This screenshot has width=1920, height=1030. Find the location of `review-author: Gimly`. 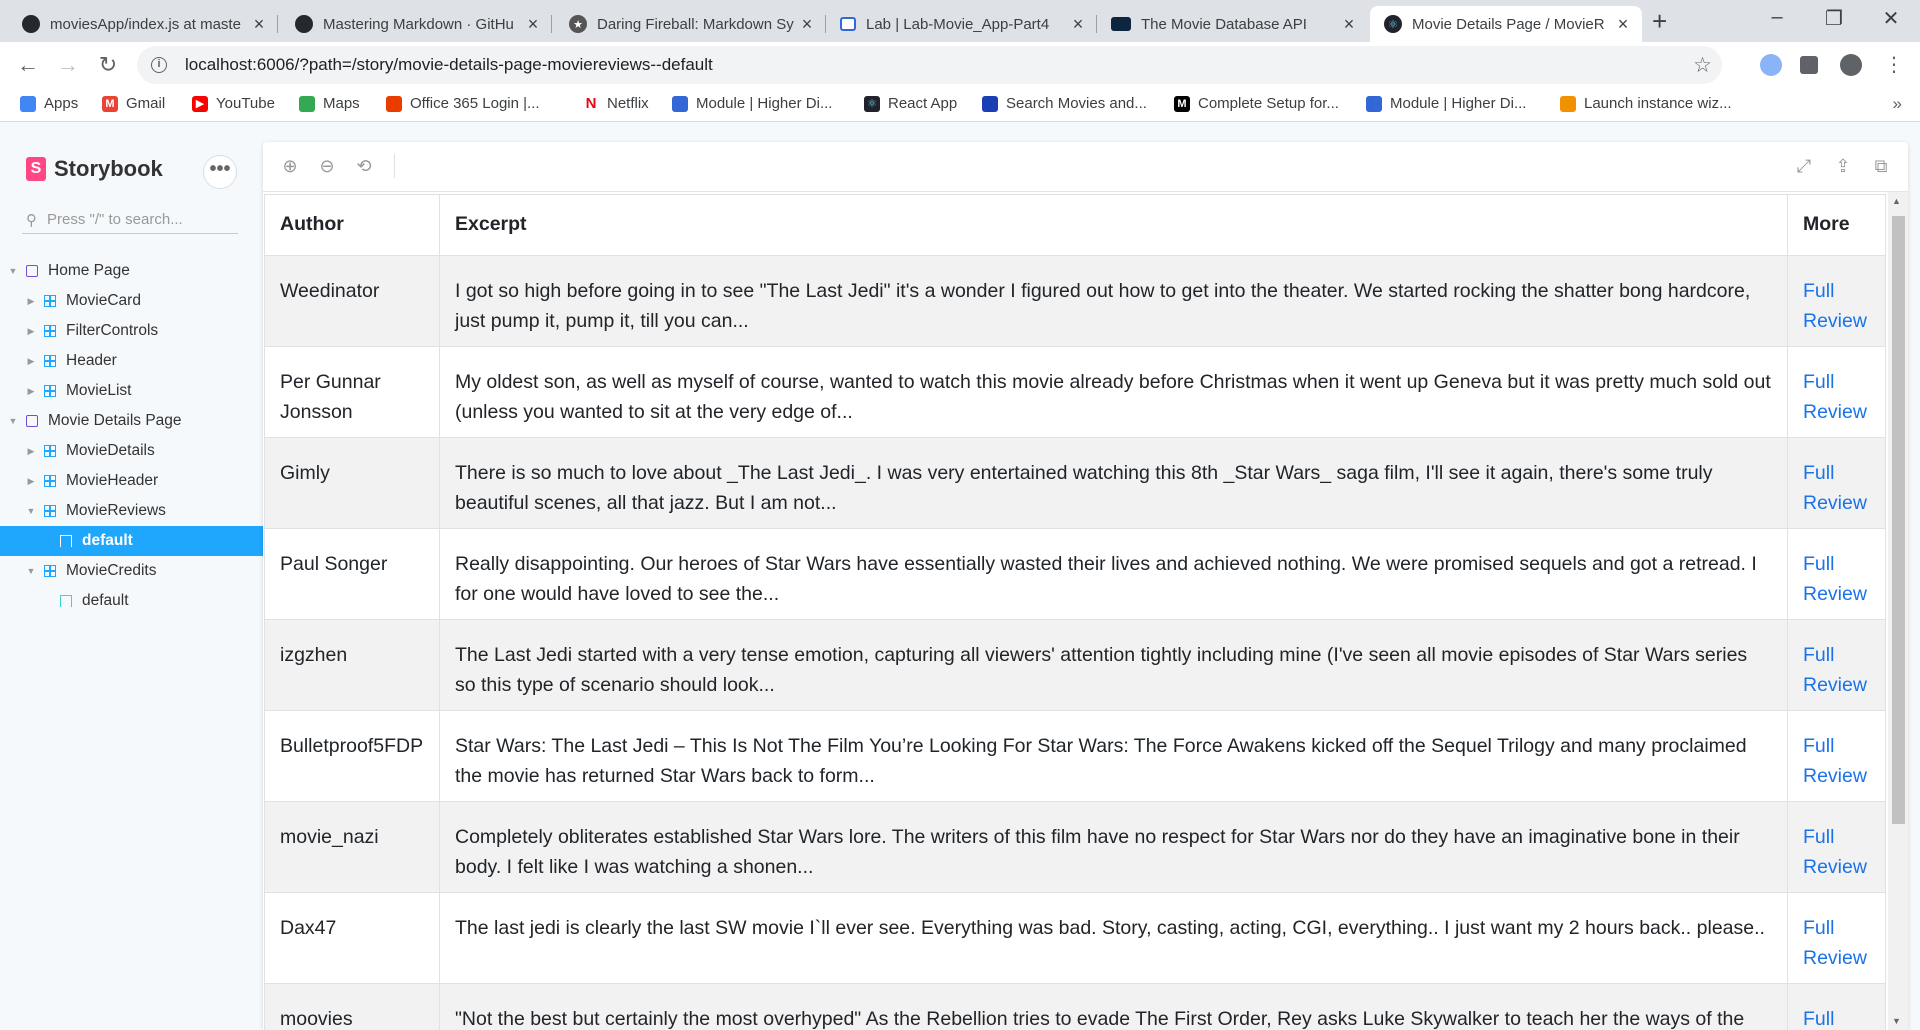

review-author: Gimly is located at coordinates (352, 483).